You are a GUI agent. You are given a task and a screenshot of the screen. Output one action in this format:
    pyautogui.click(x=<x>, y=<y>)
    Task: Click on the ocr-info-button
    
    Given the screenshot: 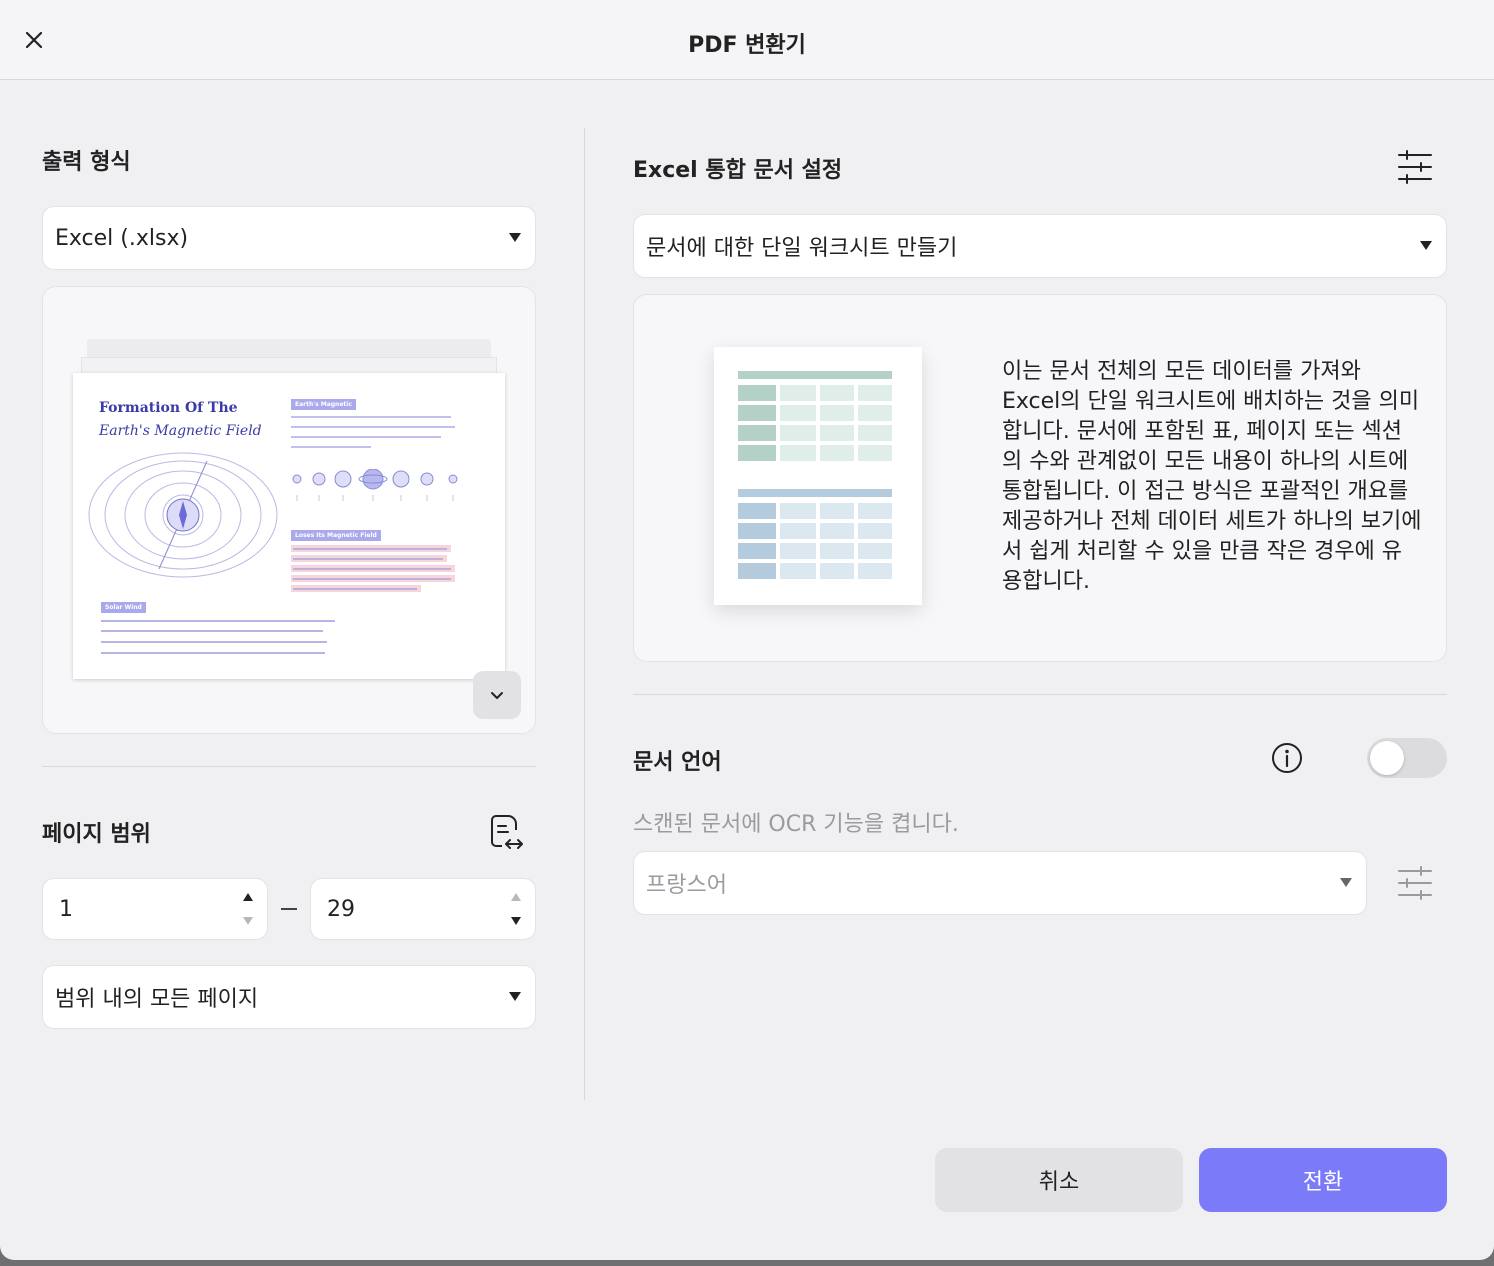 What is the action you would take?
    pyautogui.click(x=1287, y=758)
    